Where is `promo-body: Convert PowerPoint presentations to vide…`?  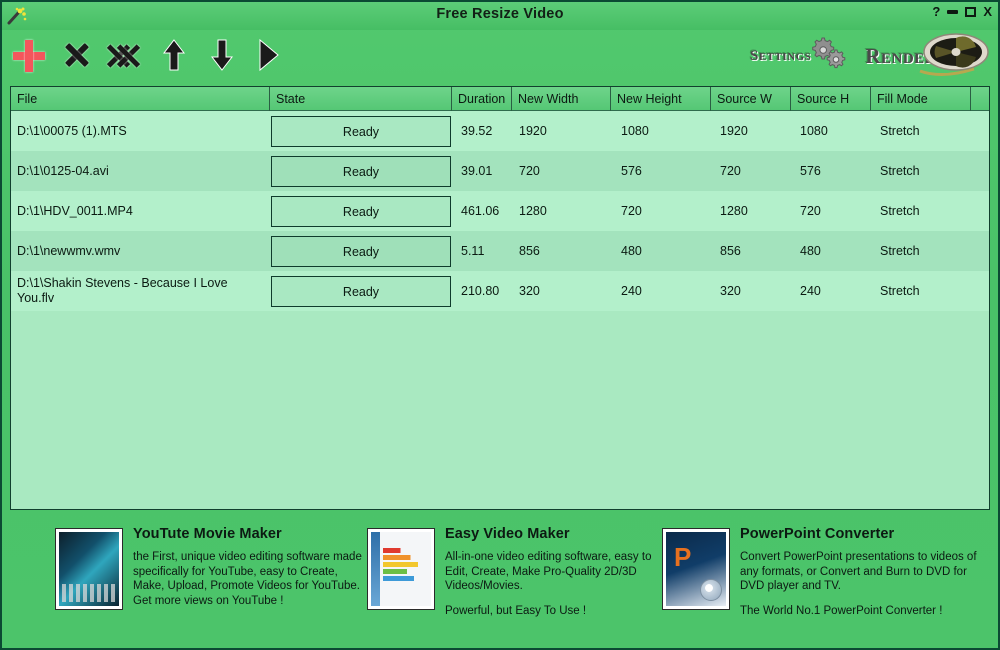 promo-body: Convert PowerPoint presentations to vide… is located at coordinates (858, 571).